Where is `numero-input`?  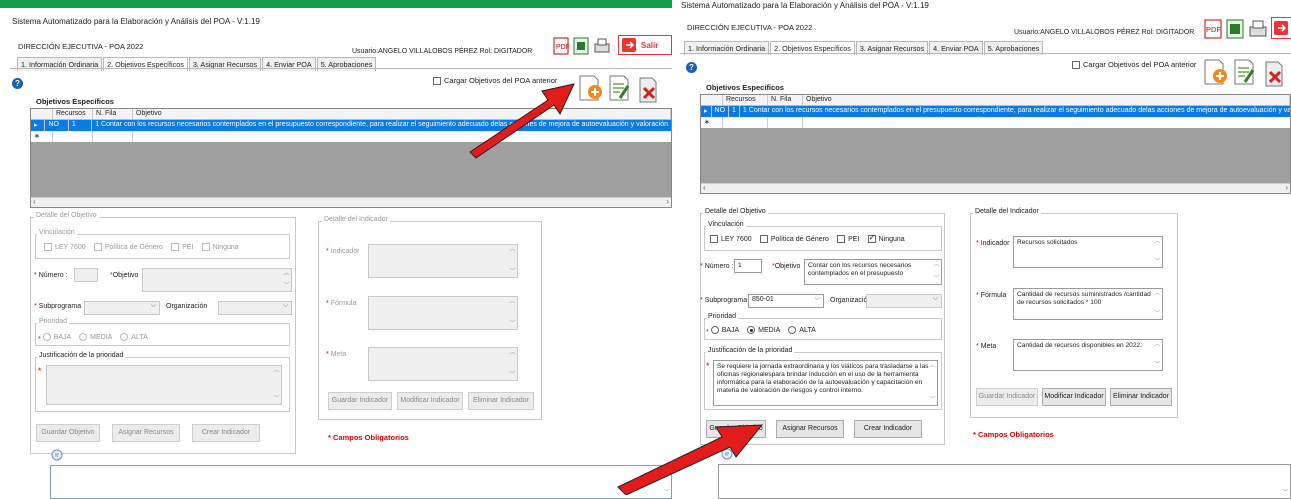 numero-input is located at coordinates (86, 275).